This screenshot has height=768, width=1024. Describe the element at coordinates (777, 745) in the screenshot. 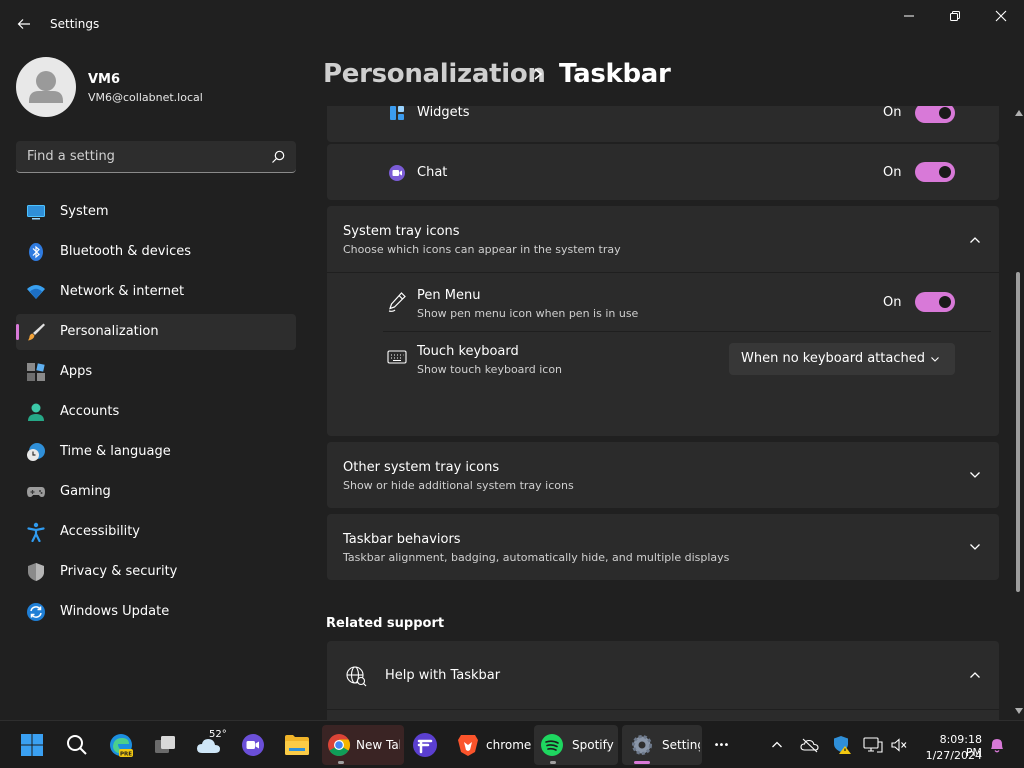

I see `tray-show-hidden-button` at that location.